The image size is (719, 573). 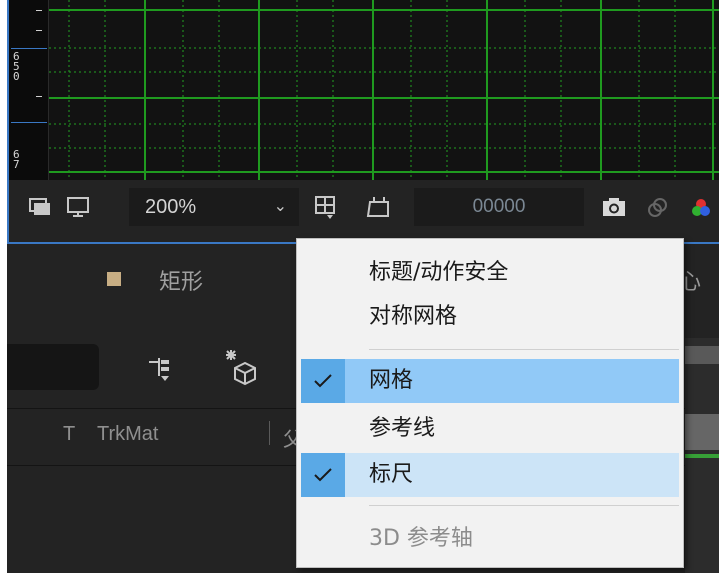 I want to click on menu-item-rulers: 标尺, so click(x=490, y=475).